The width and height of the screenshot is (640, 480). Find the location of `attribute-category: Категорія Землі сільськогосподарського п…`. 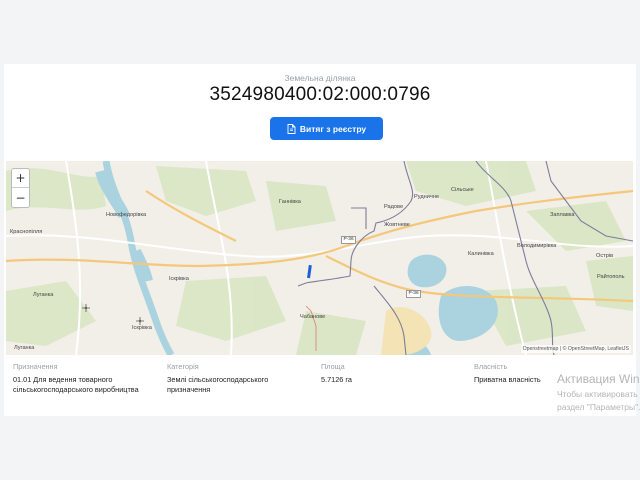

attribute-category: Категорія Землі сільськогосподарського п… is located at coordinates (234, 378).